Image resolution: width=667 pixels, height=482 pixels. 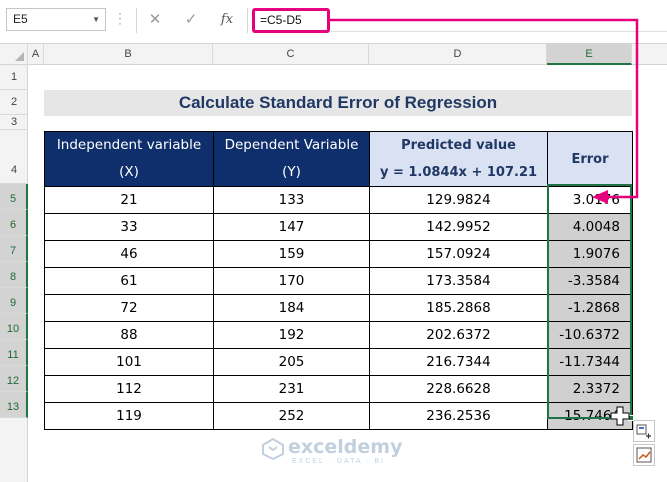 I want to click on table-row: 33 147 142.9952 4.0048, so click(x=338, y=227).